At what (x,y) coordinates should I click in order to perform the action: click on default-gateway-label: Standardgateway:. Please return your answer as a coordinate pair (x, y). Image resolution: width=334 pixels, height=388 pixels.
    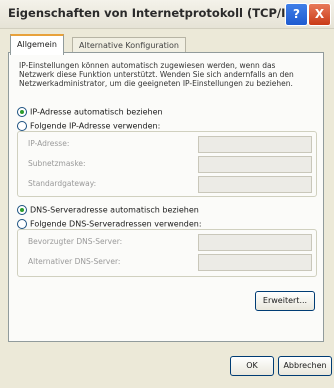
    Looking at the image, I should click on (62, 183).